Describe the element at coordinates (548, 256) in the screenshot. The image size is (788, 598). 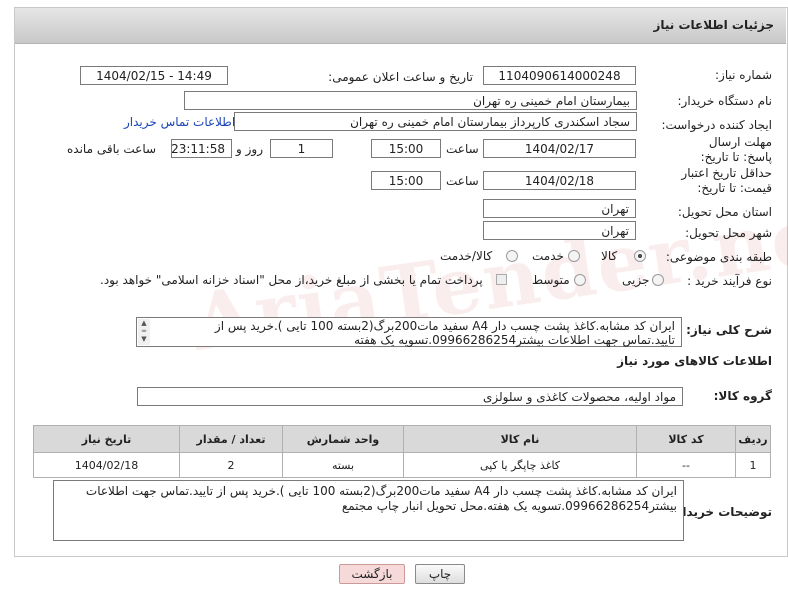
I see `subject-option-service: خدمت` at that location.